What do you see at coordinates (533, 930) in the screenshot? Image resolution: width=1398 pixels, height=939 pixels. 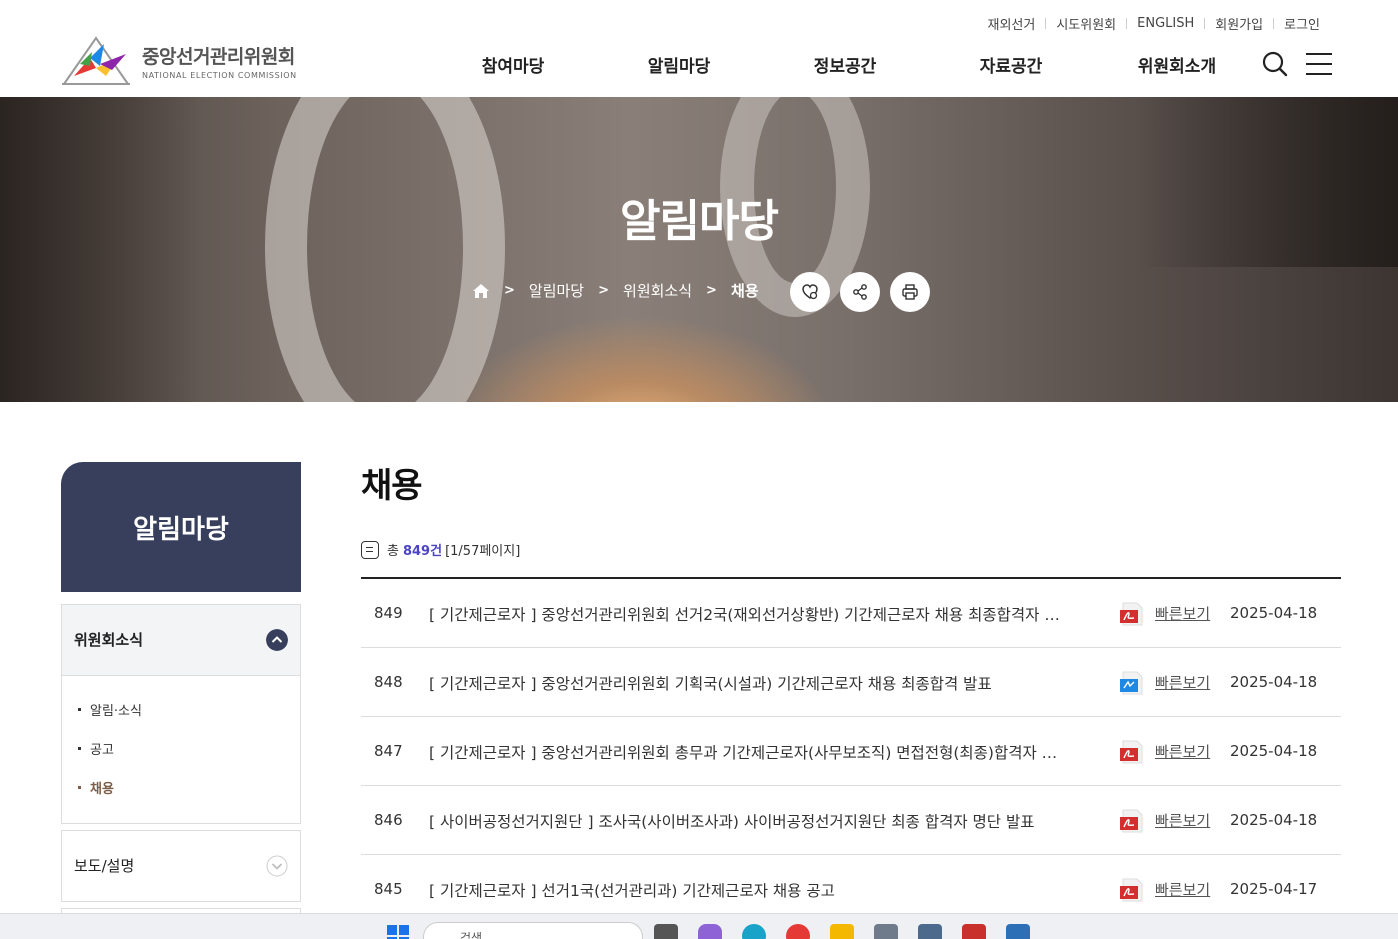 I see `taskbar-search-input: 검색` at bounding box center [533, 930].